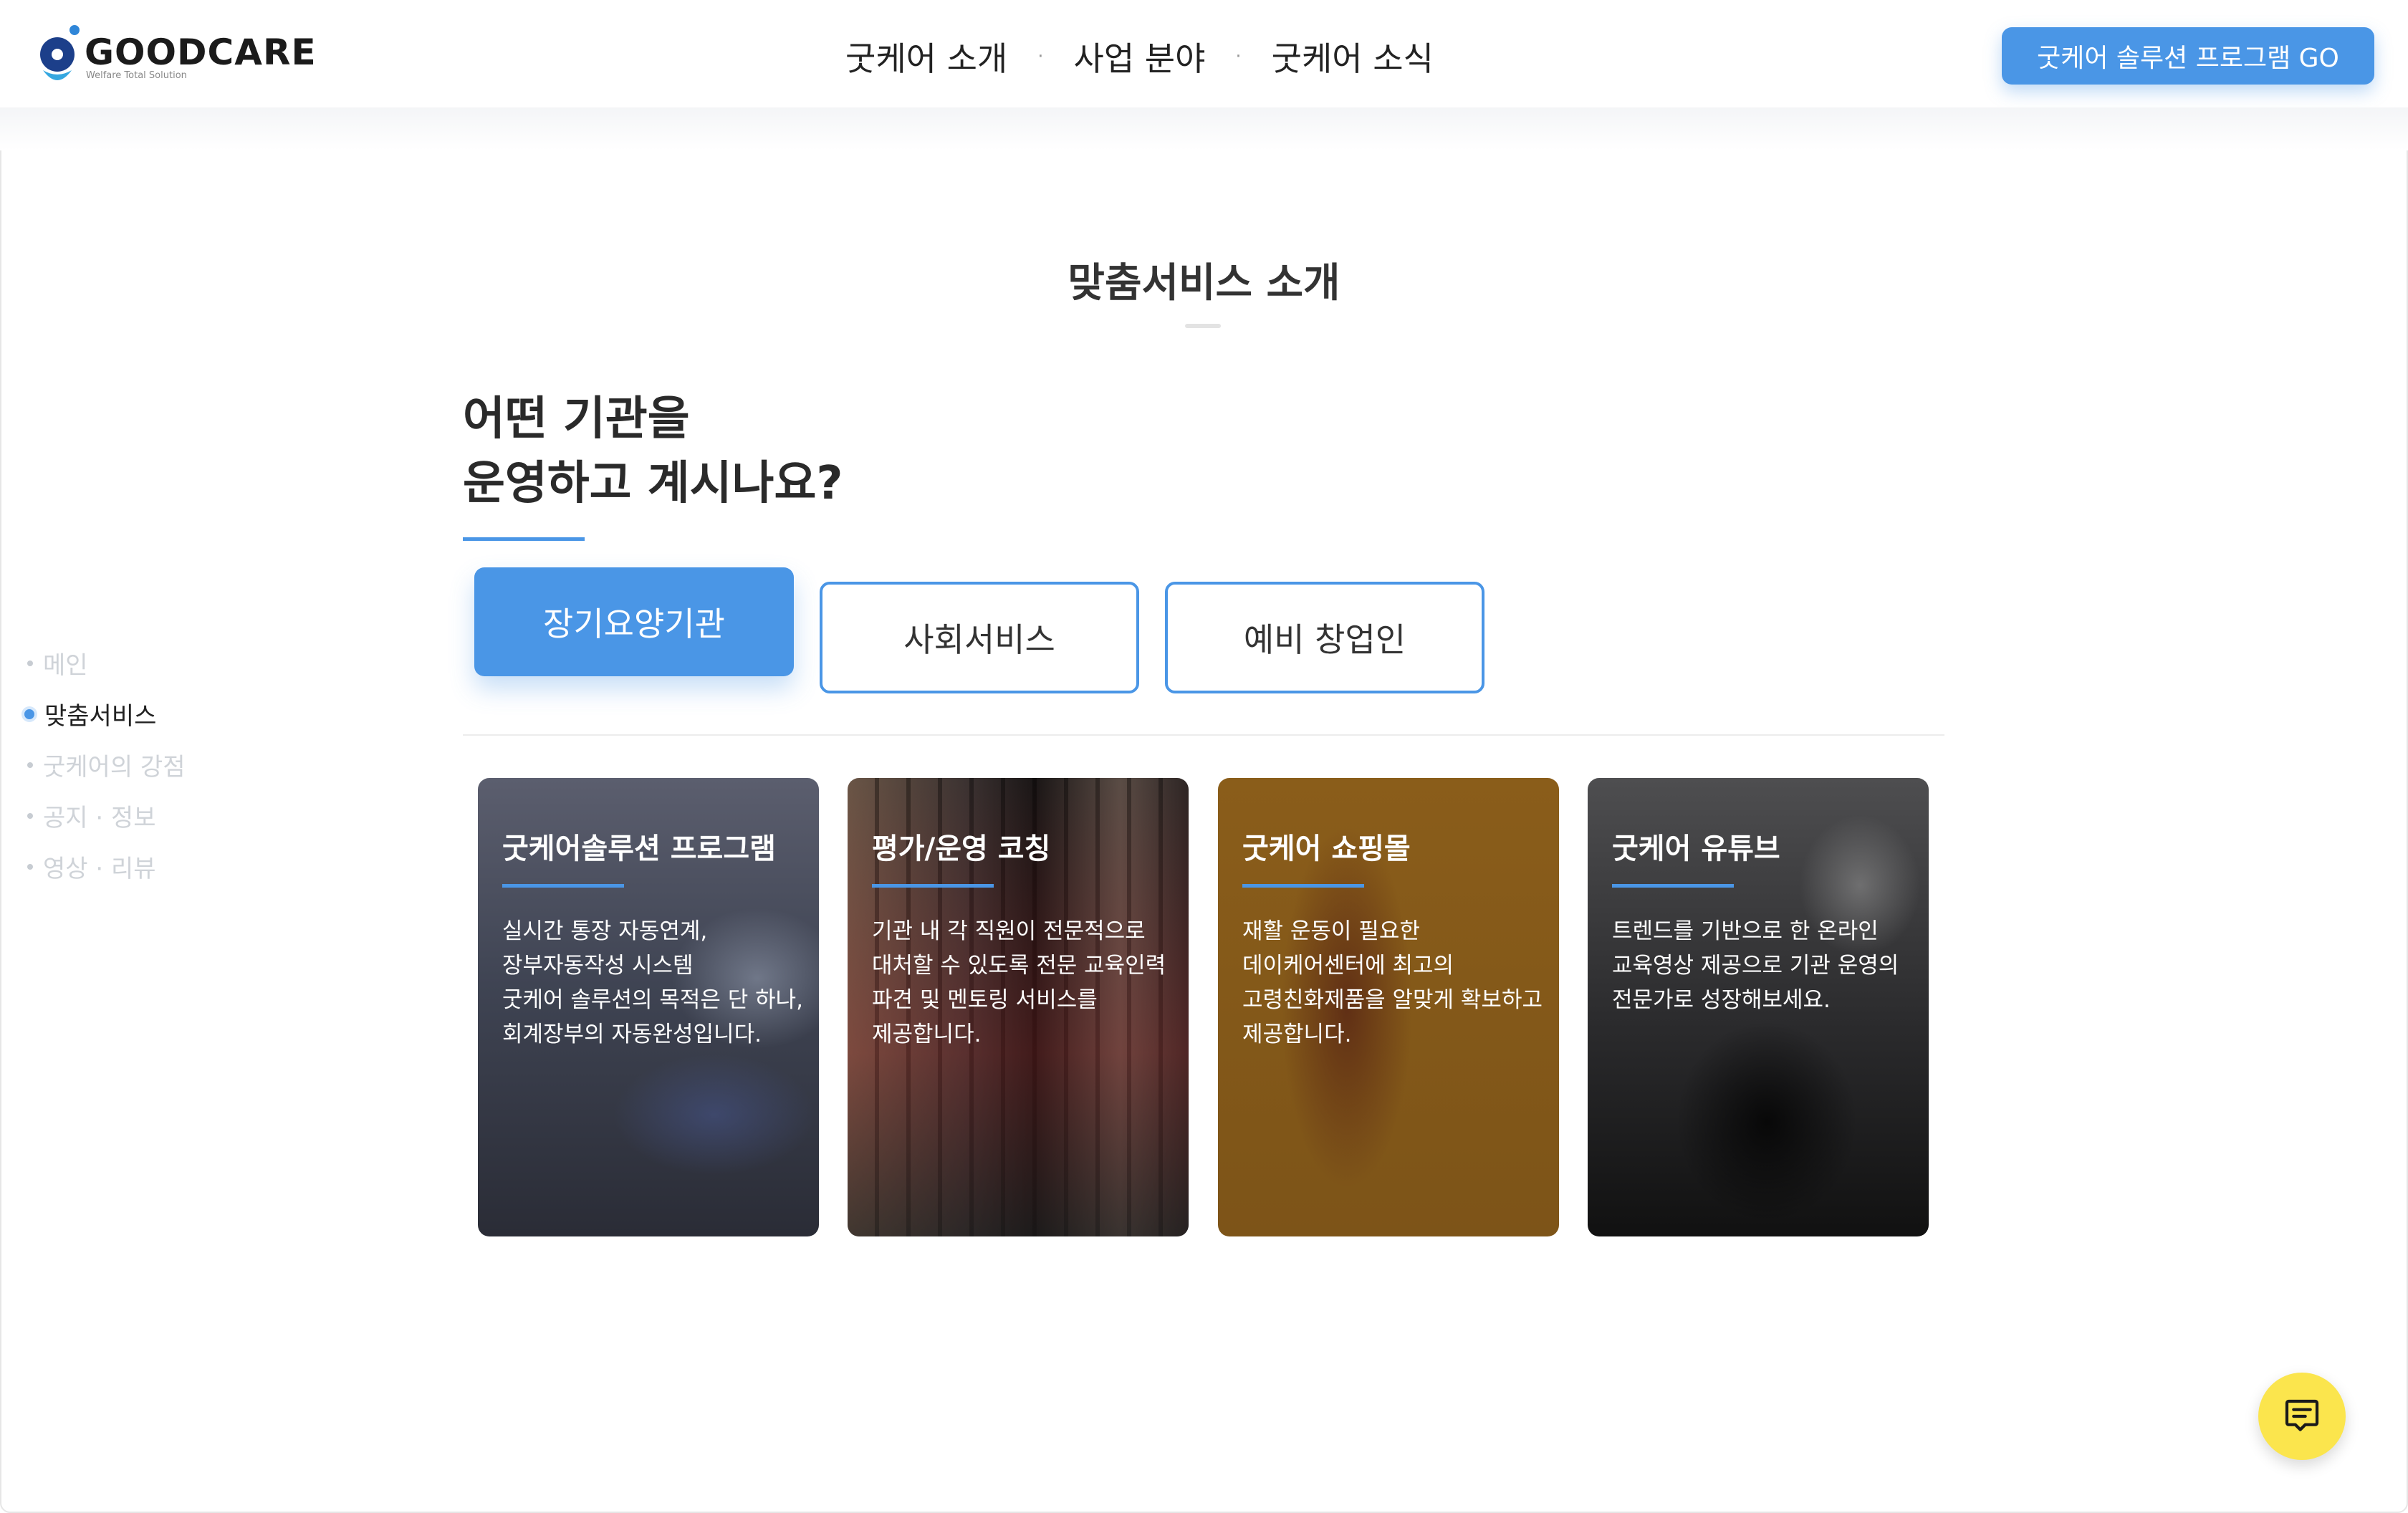 The height and width of the screenshot is (1513, 2408). I want to click on sidebar-item-custom-service: 맞춤서비스, so click(105, 713).